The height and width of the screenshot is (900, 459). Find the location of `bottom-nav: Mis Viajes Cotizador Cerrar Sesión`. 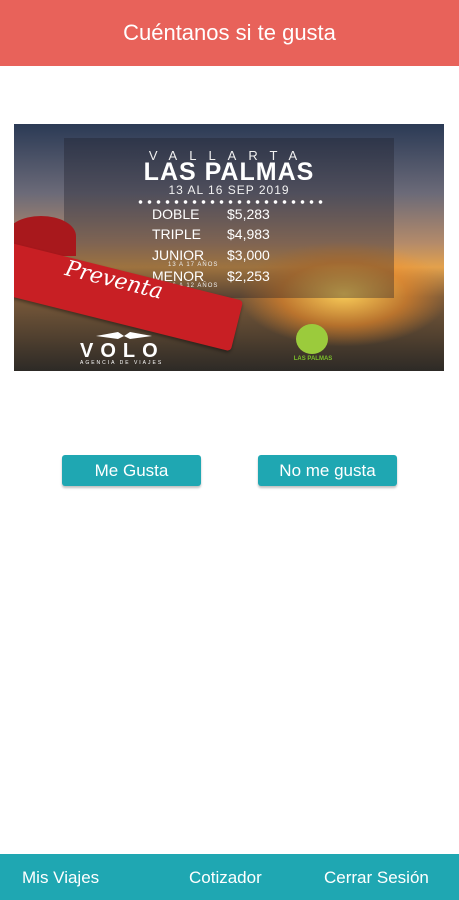

bottom-nav: Mis Viajes Cotizador Cerrar Sesión is located at coordinates (229, 877).